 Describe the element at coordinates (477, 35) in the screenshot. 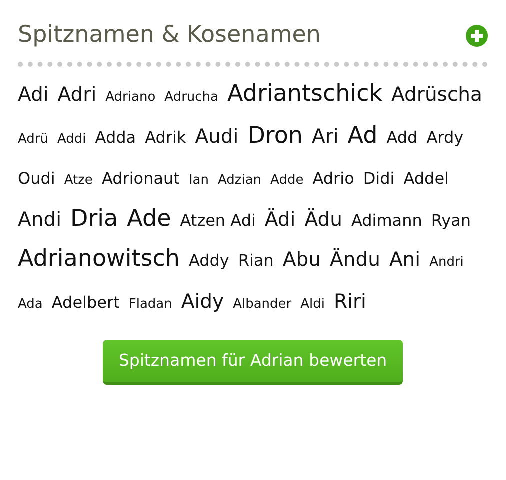

I see `add-icon` at that location.